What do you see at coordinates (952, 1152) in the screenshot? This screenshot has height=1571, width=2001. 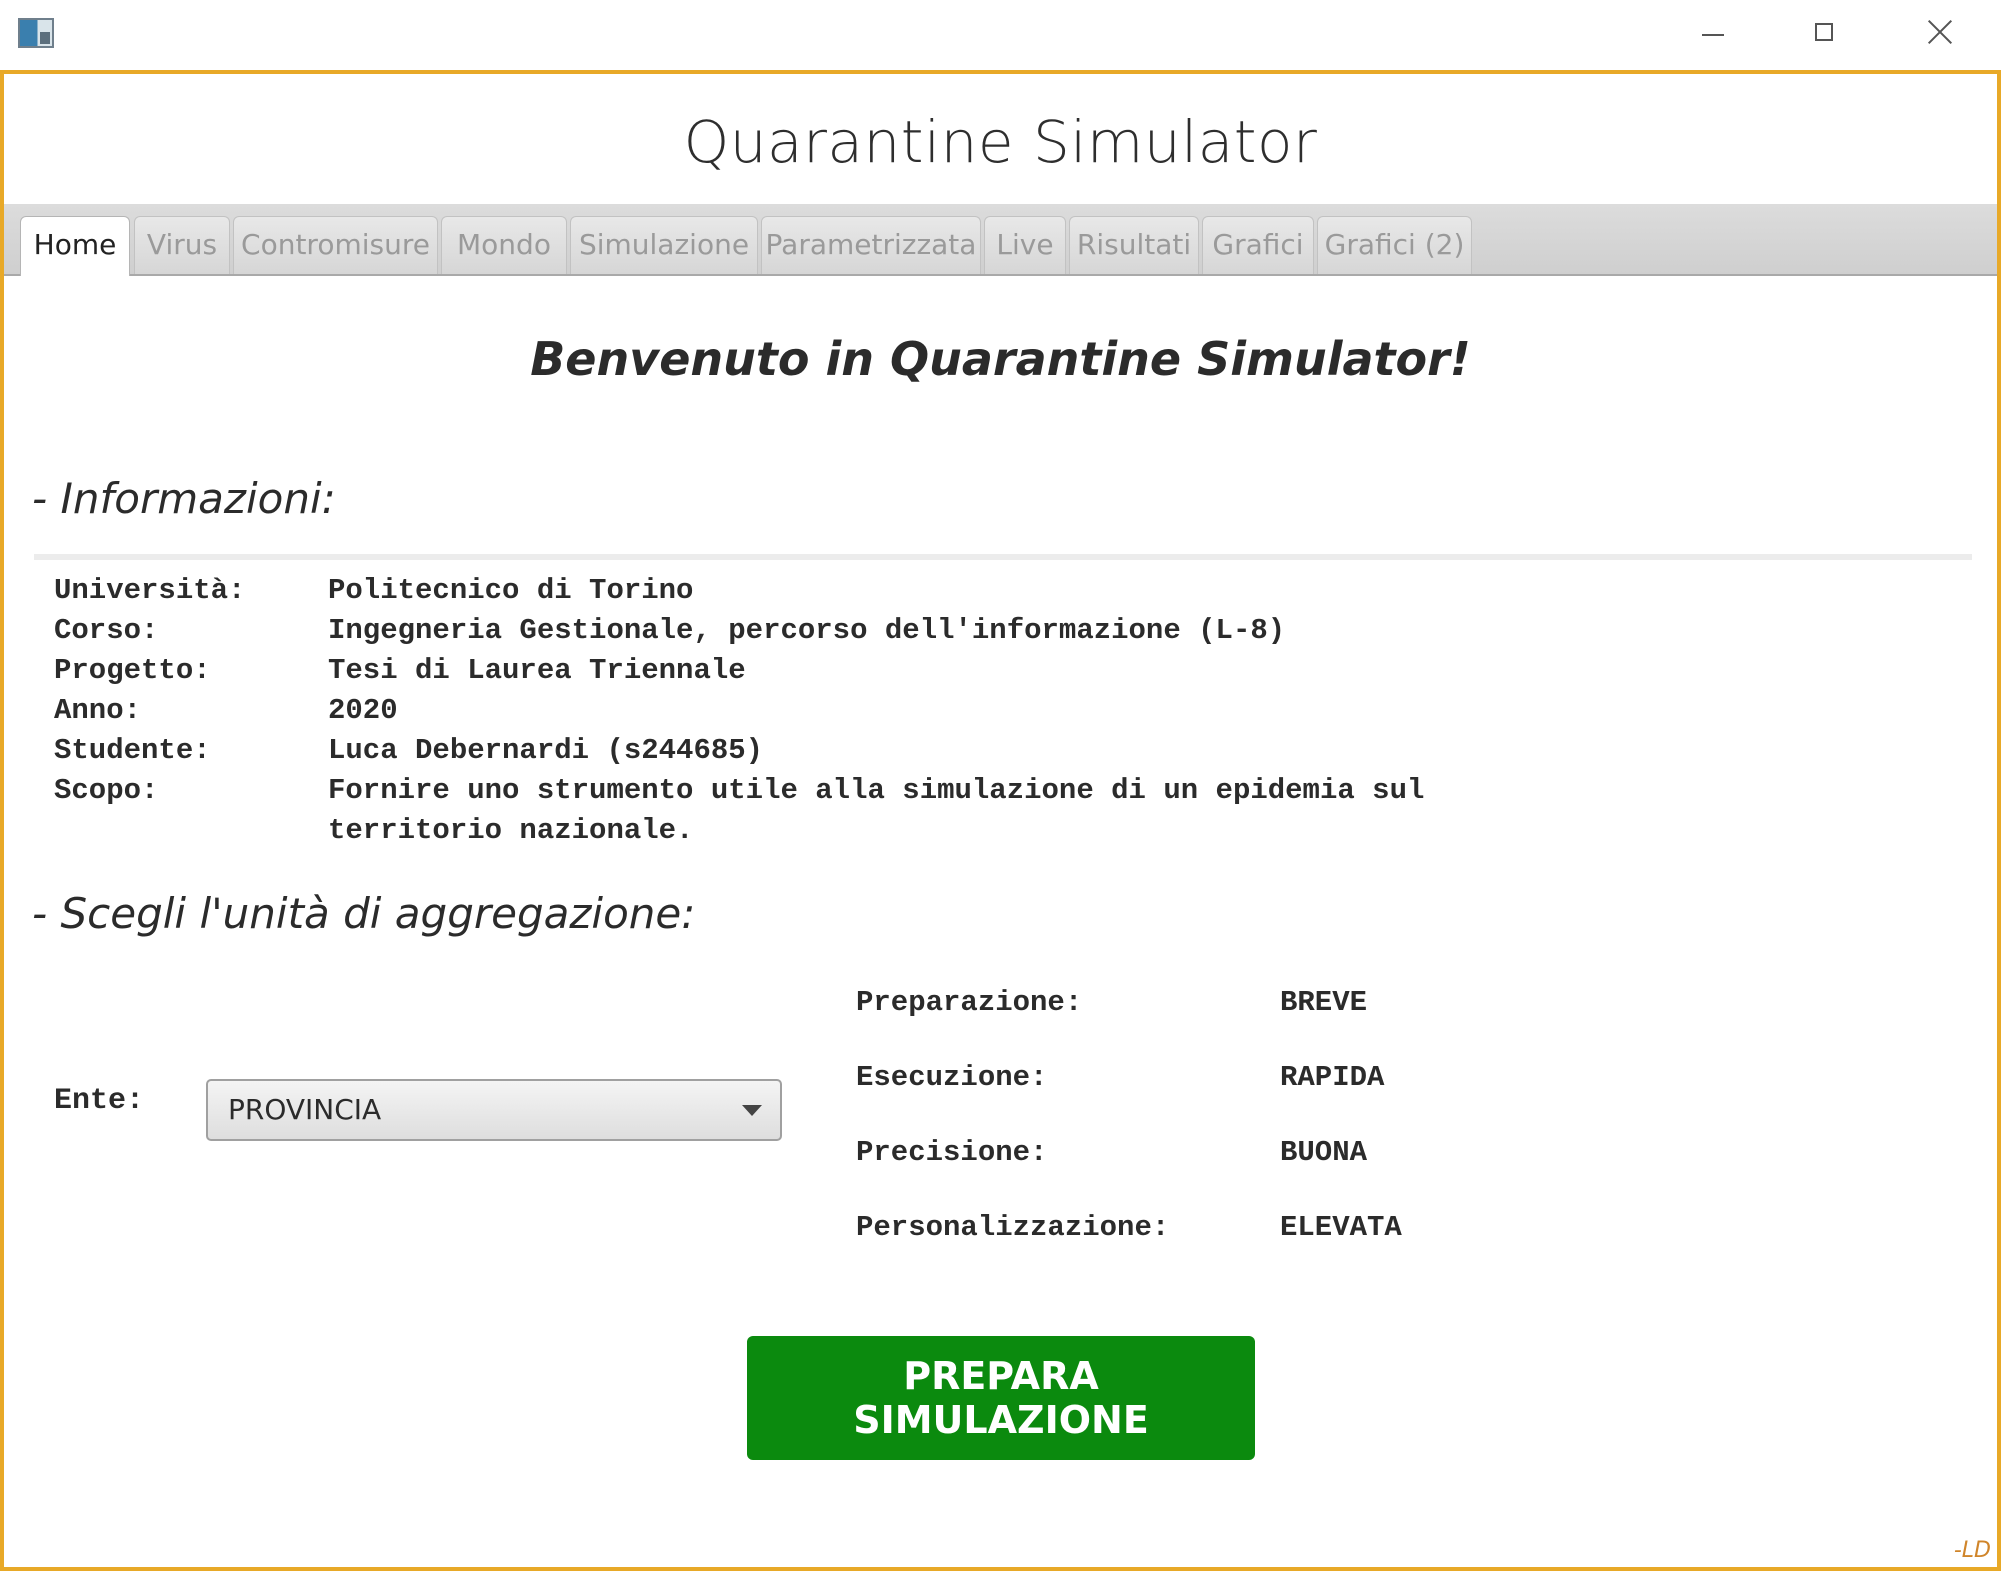 I see `stat-key-precisione: Precisione:` at bounding box center [952, 1152].